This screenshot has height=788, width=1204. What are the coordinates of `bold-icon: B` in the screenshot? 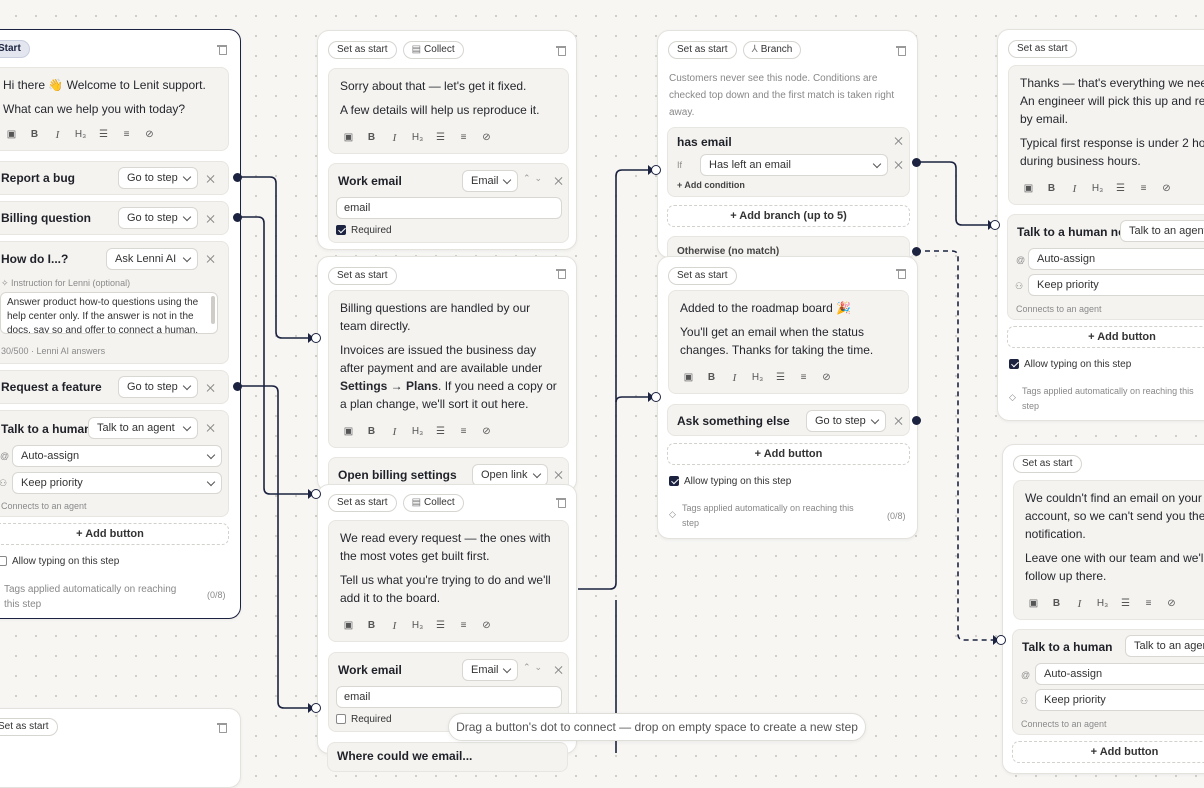 It's located at (34, 135).